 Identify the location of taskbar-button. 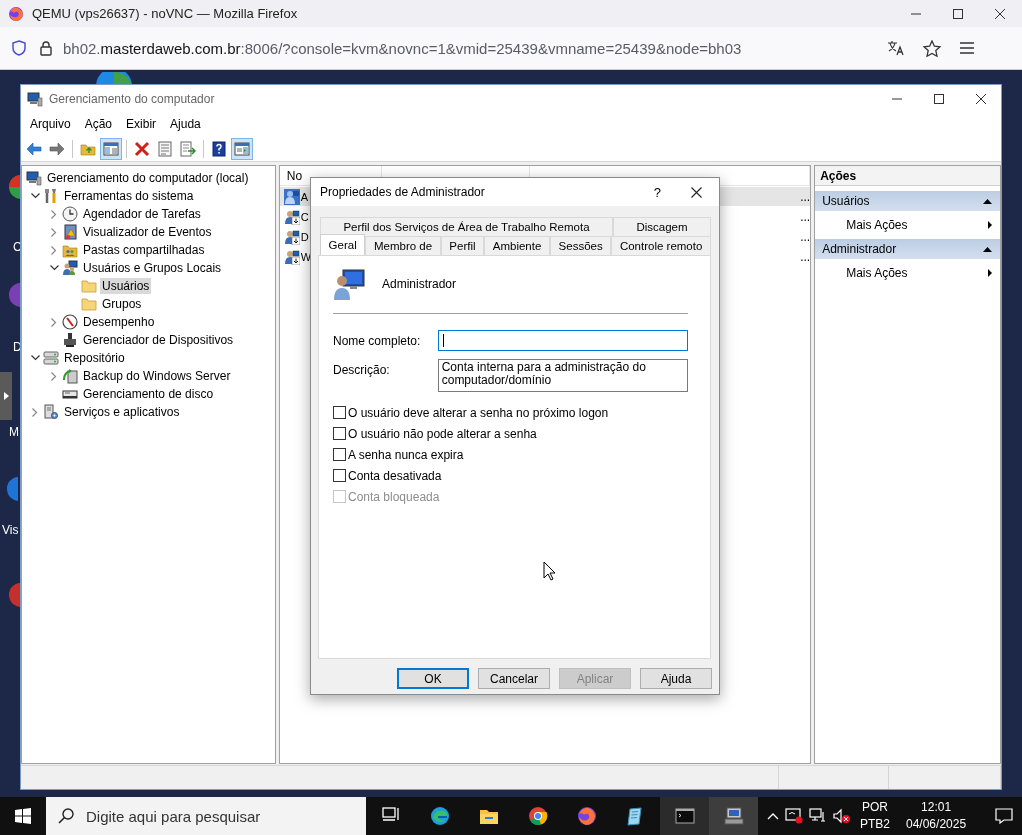
(684, 816).